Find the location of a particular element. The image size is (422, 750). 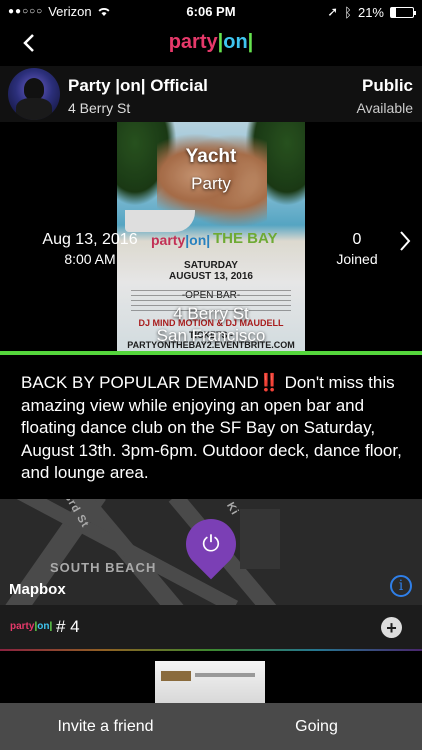

battery-icon is located at coordinates (403, 12).